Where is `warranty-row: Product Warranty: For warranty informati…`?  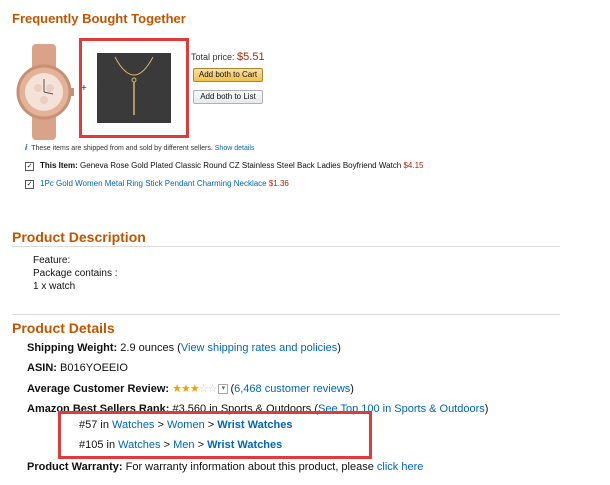 warranty-row: Product Warranty: For warranty informati… is located at coordinates (225, 467).